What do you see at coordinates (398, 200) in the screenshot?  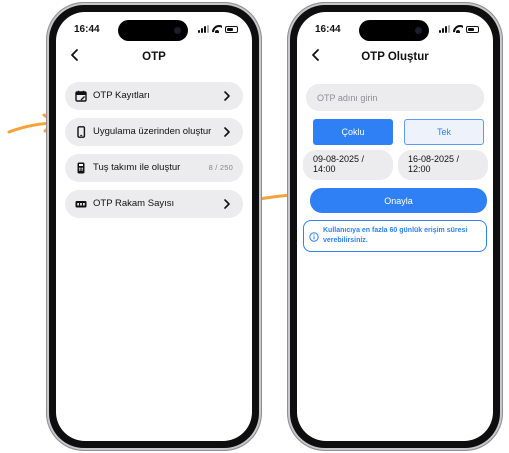 I see `confirm-button: Onayla` at bounding box center [398, 200].